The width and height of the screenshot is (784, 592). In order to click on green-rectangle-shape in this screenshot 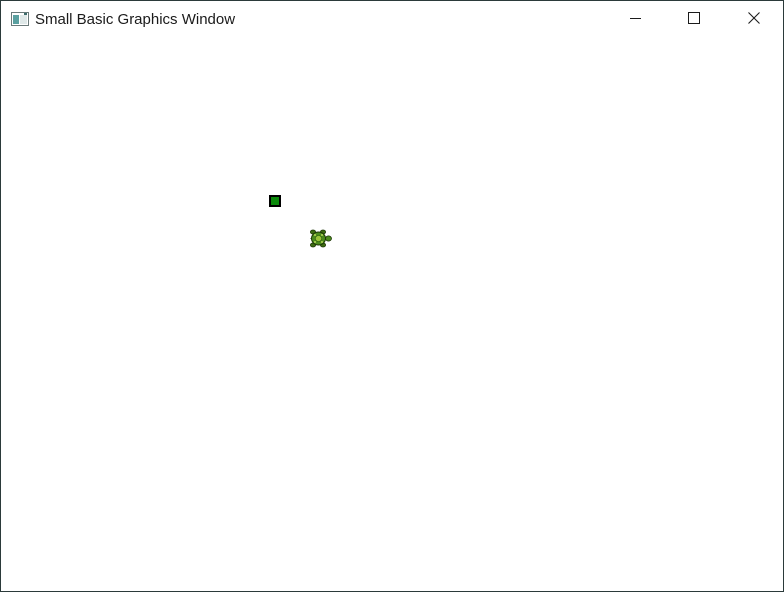, I will do `click(275, 201)`.